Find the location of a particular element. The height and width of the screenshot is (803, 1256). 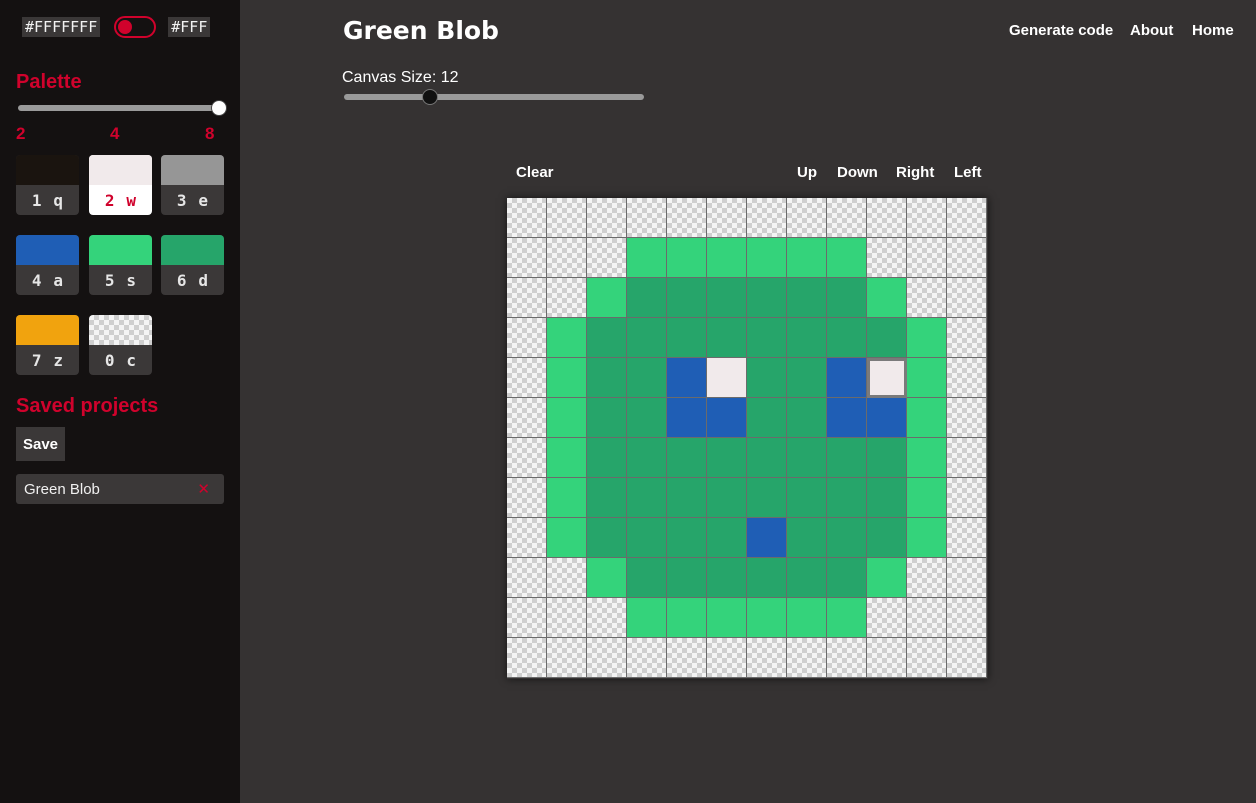

shift-down-button: Down is located at coordinates (857, 172).